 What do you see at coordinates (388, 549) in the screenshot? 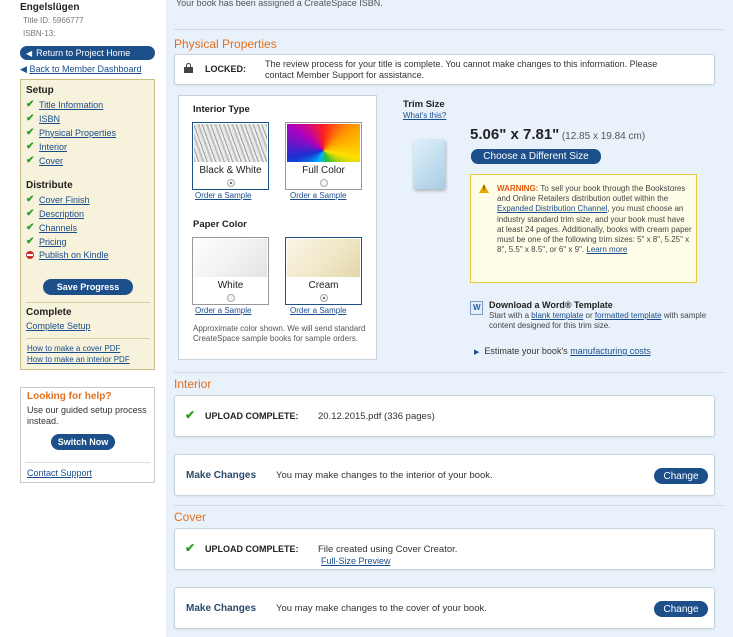
I see `cover-file-text: File created using Cover Creator.` at bounding box center [388, 549].